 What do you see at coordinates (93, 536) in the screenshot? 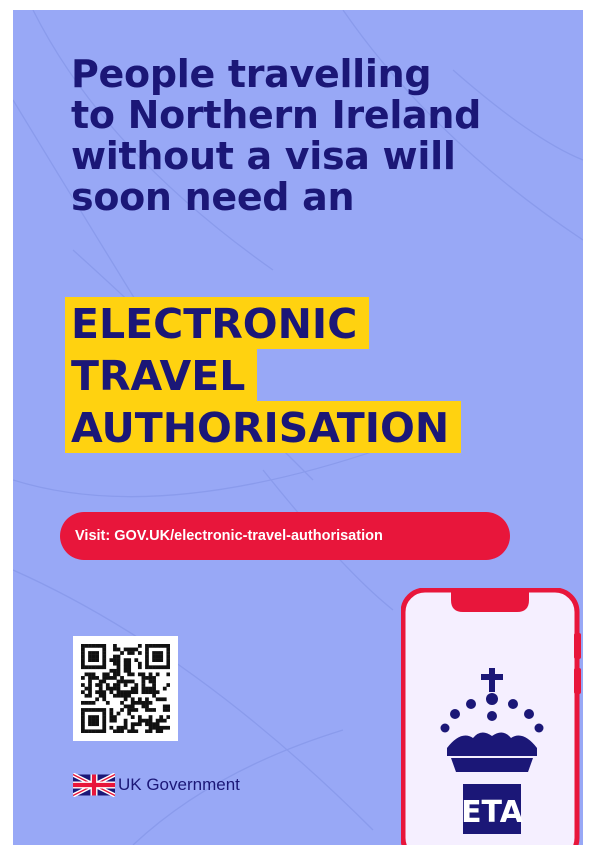
I see `visit-prefix: Visit:` at bounding box center [93, 536].